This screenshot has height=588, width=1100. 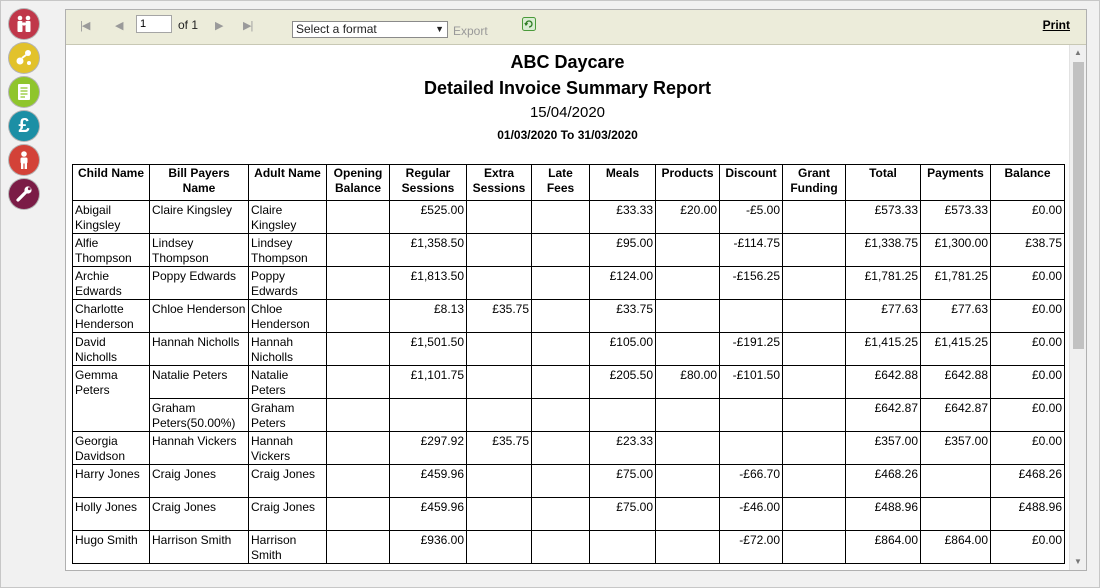 What do you see at coordinates (470, 31) in the screenshot?
I see `export-link: Export` at bounding box center [470, 31].